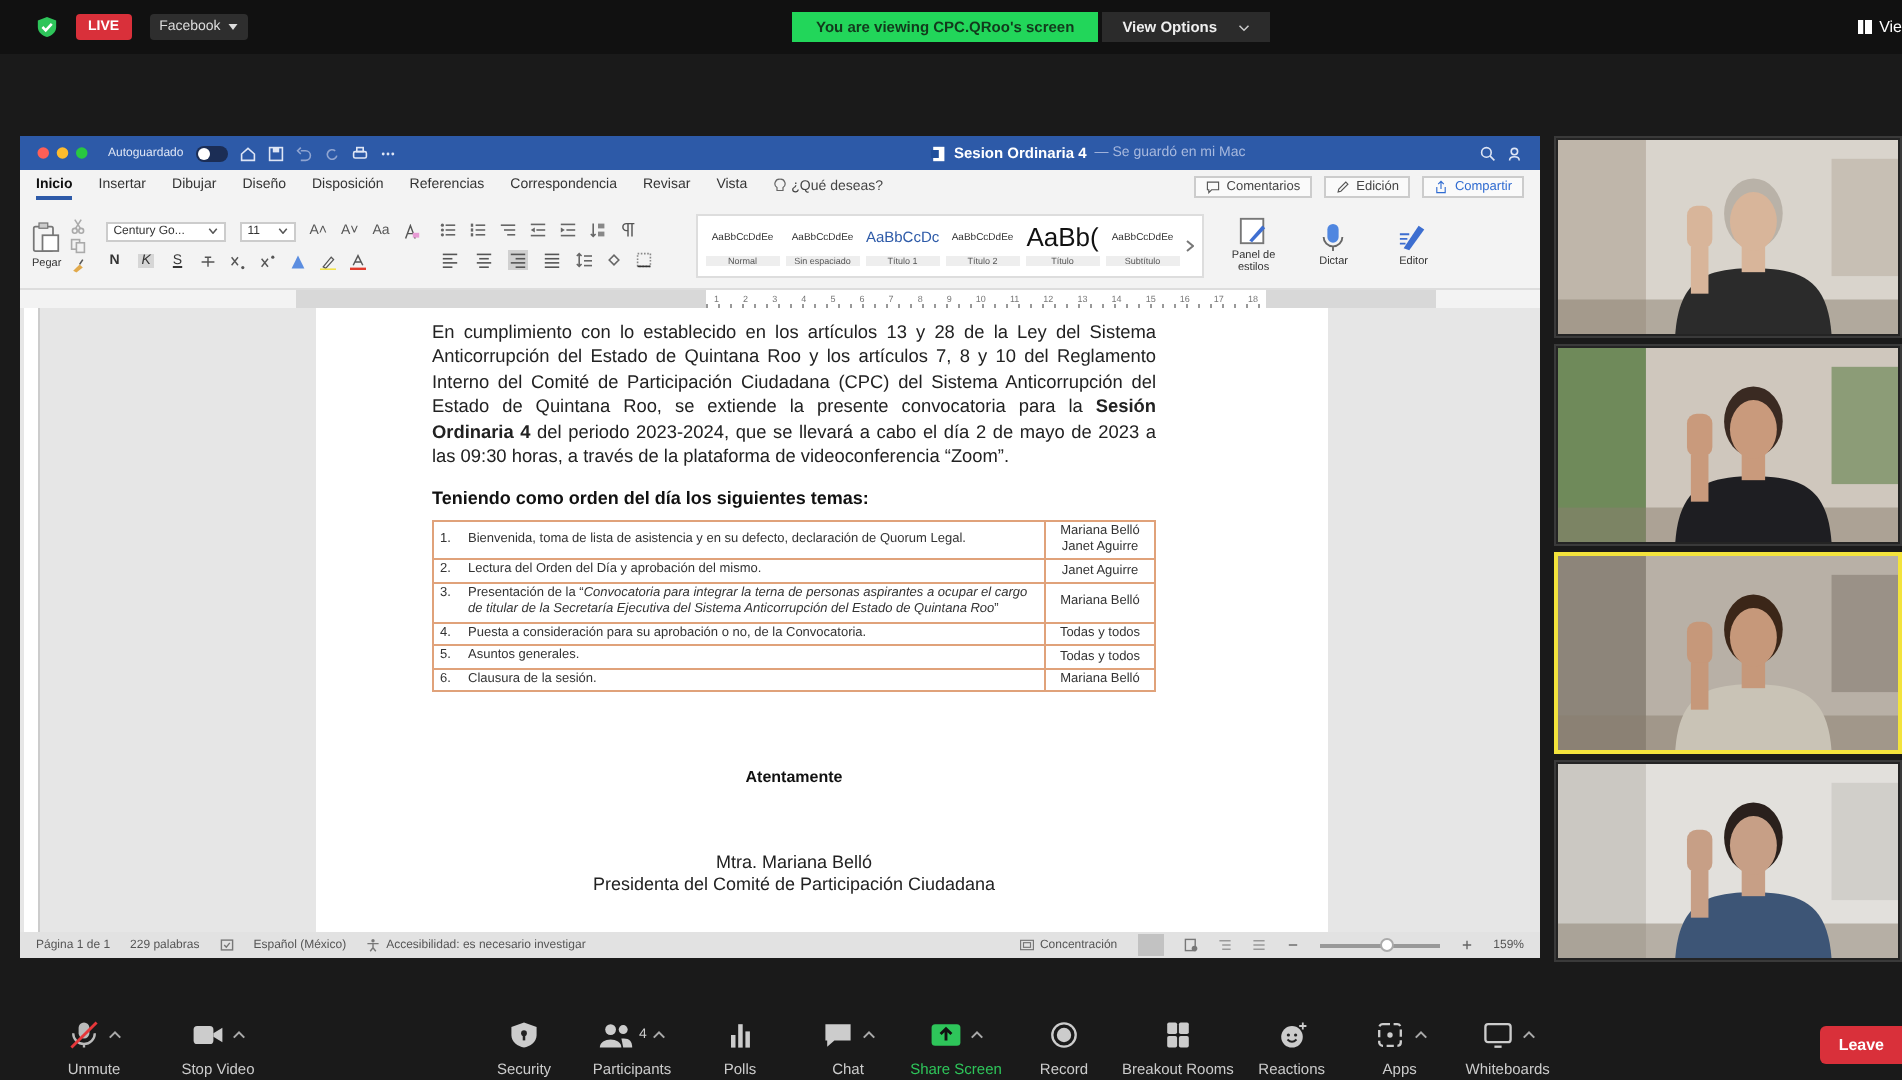 The height and width of the screenshot is (1080, 1902). What do you see at coordinates (651, 498) in the screenshot?
I see `agenda-heading: Teniendo como orden del día los siguientes temas:` at bounding box center [651, 498].